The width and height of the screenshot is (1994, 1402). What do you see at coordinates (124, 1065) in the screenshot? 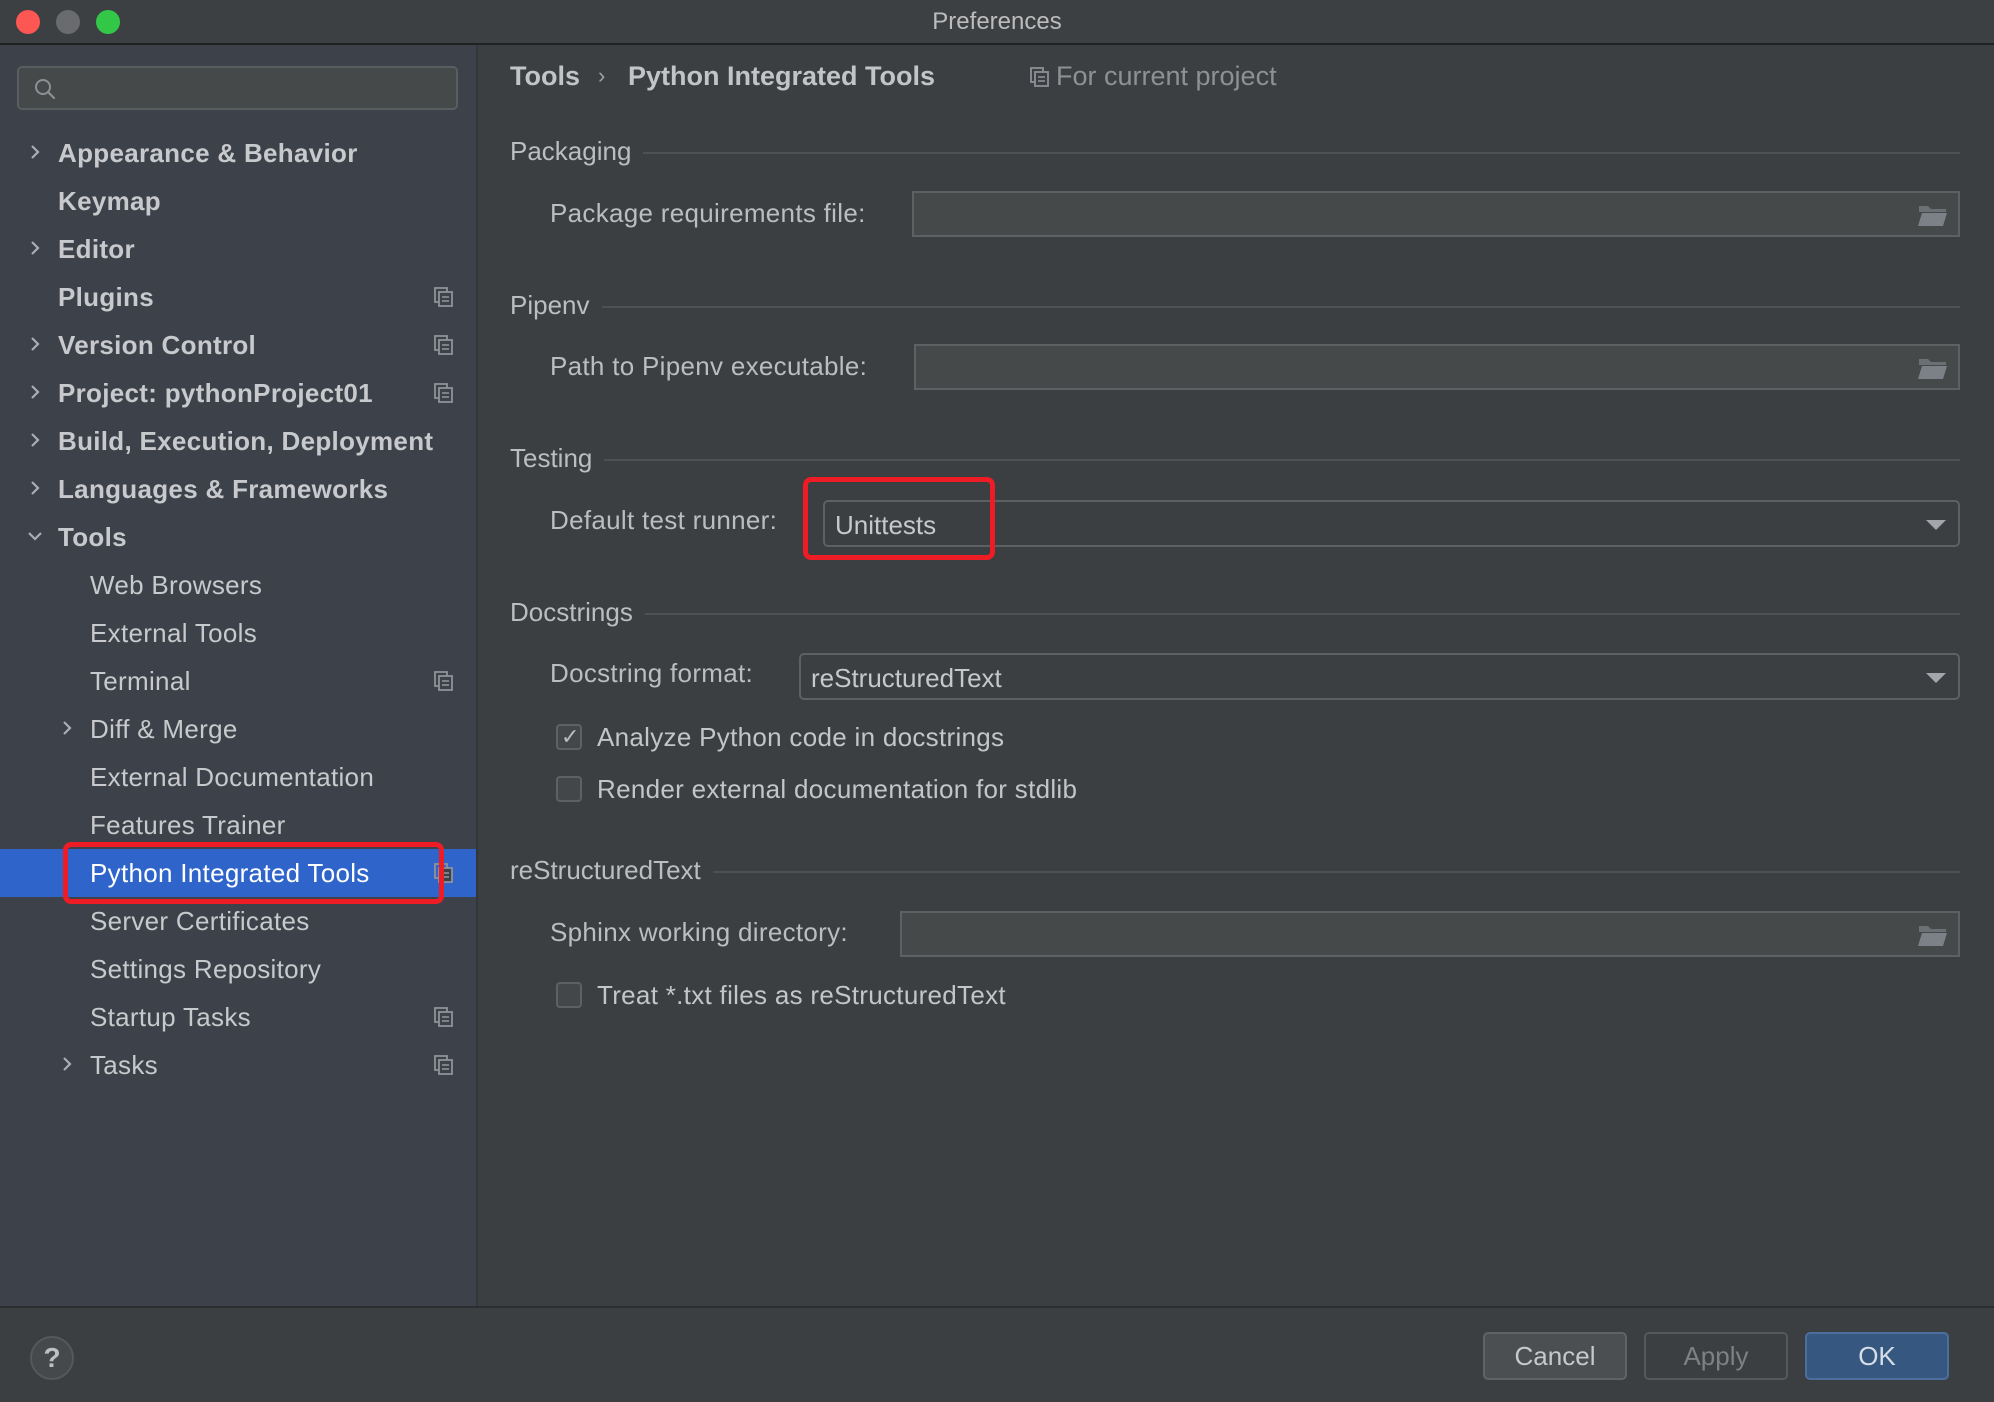
I see `sidebar-item-label: Tasks` at bounding box center [124, 1065].